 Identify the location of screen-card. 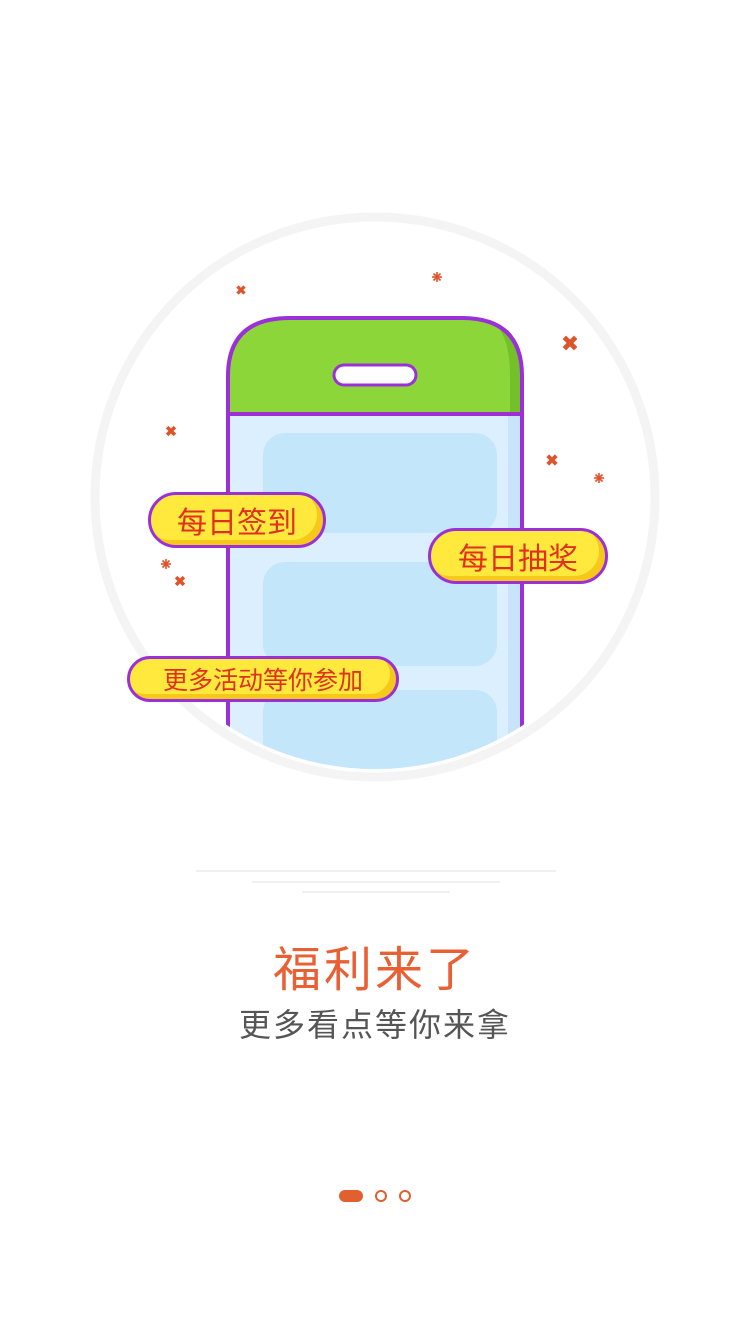
(380, 729).